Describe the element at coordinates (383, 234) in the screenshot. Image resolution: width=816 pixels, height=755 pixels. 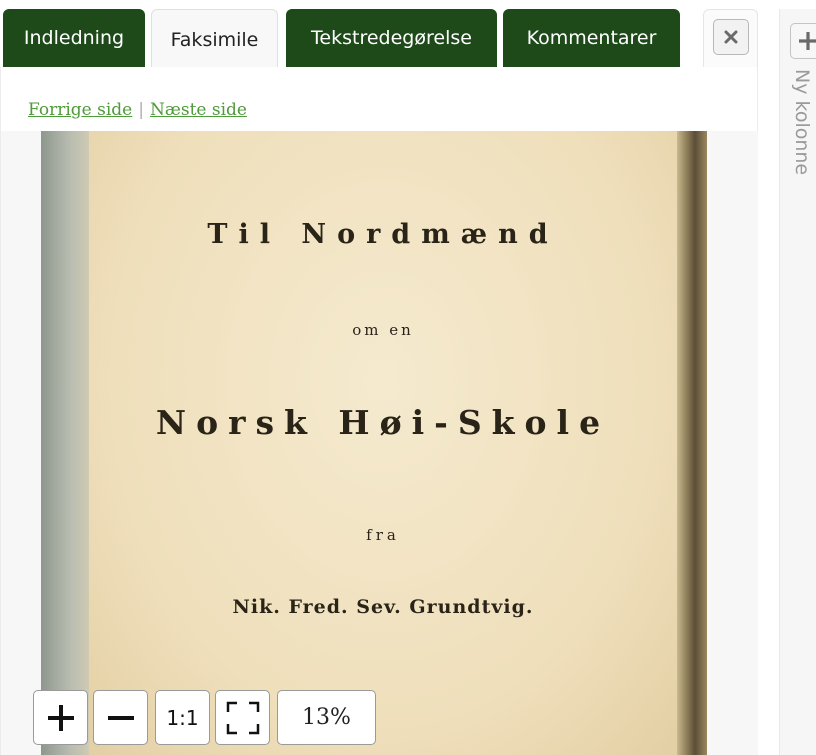
I see `facsimile-title-line: Til Nordmænd` at that location.